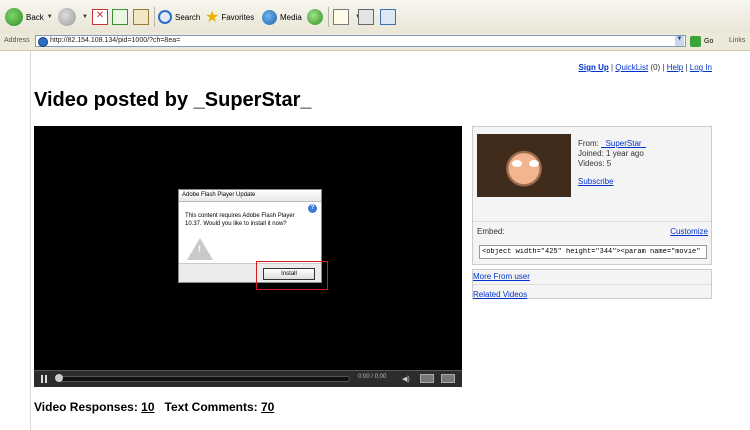 Image resolution: width=750 pixels, height=430 pixels. What do you see at coordinates (596, 181) in the screenshot?
I see `subscribe-link: Subscribe` at bounding box center [596, 181].